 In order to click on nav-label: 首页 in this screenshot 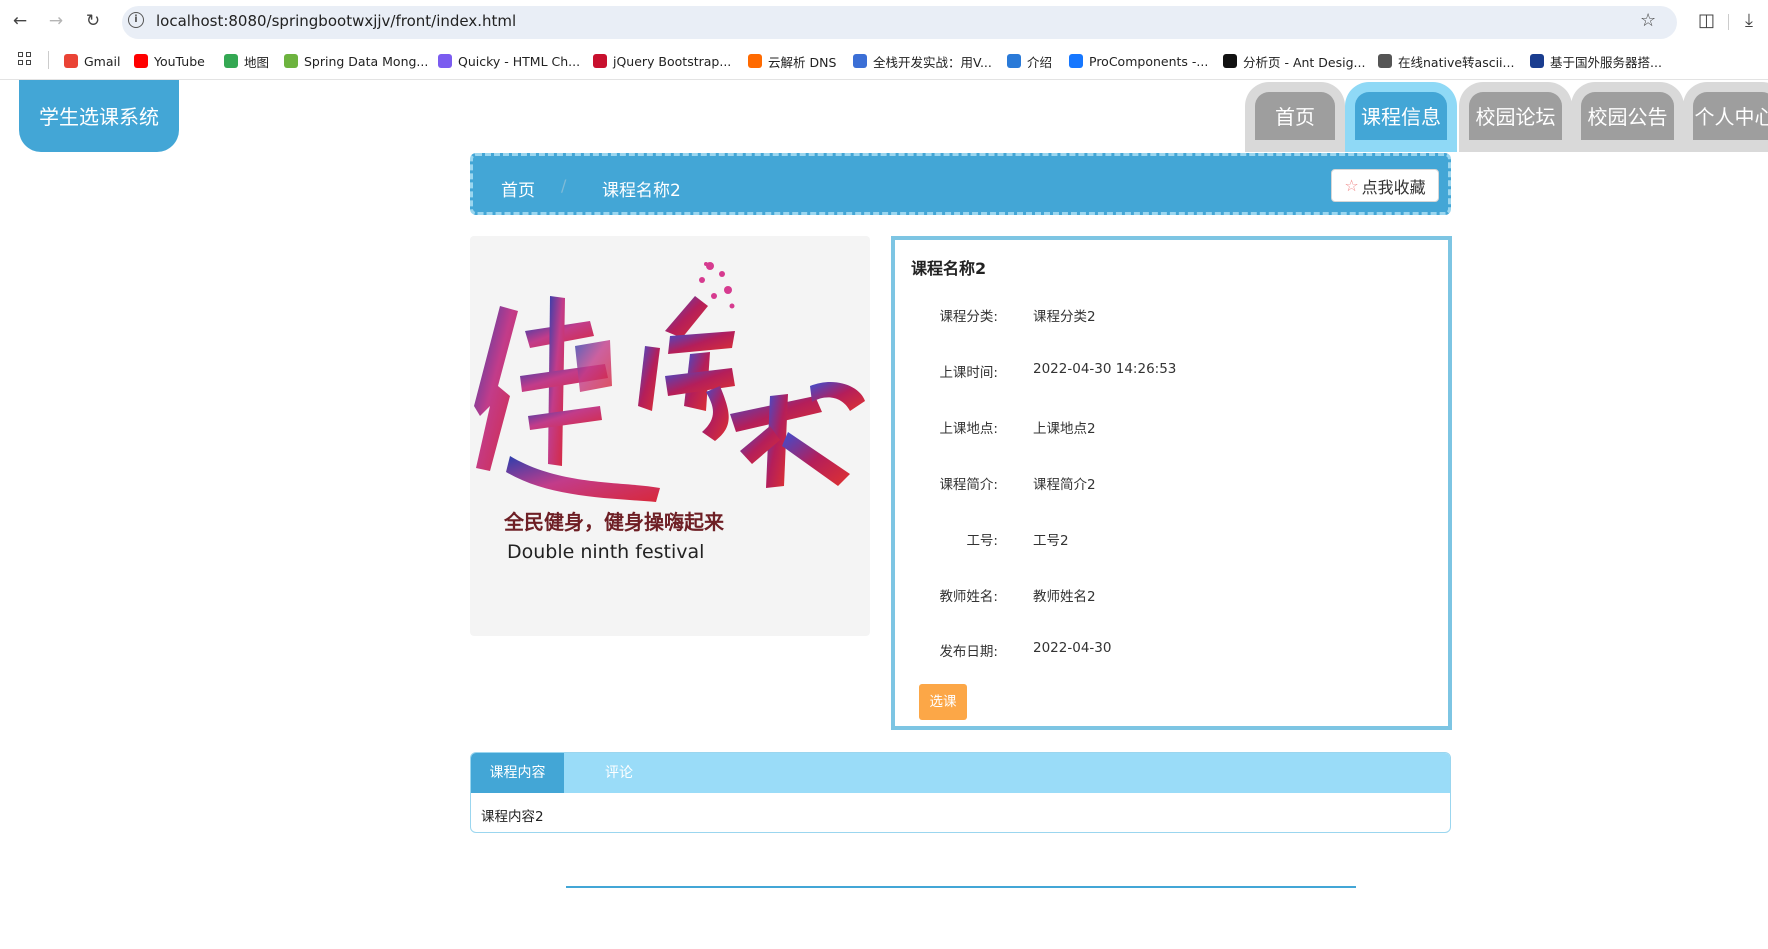, I will do `click(1295, 116)`.